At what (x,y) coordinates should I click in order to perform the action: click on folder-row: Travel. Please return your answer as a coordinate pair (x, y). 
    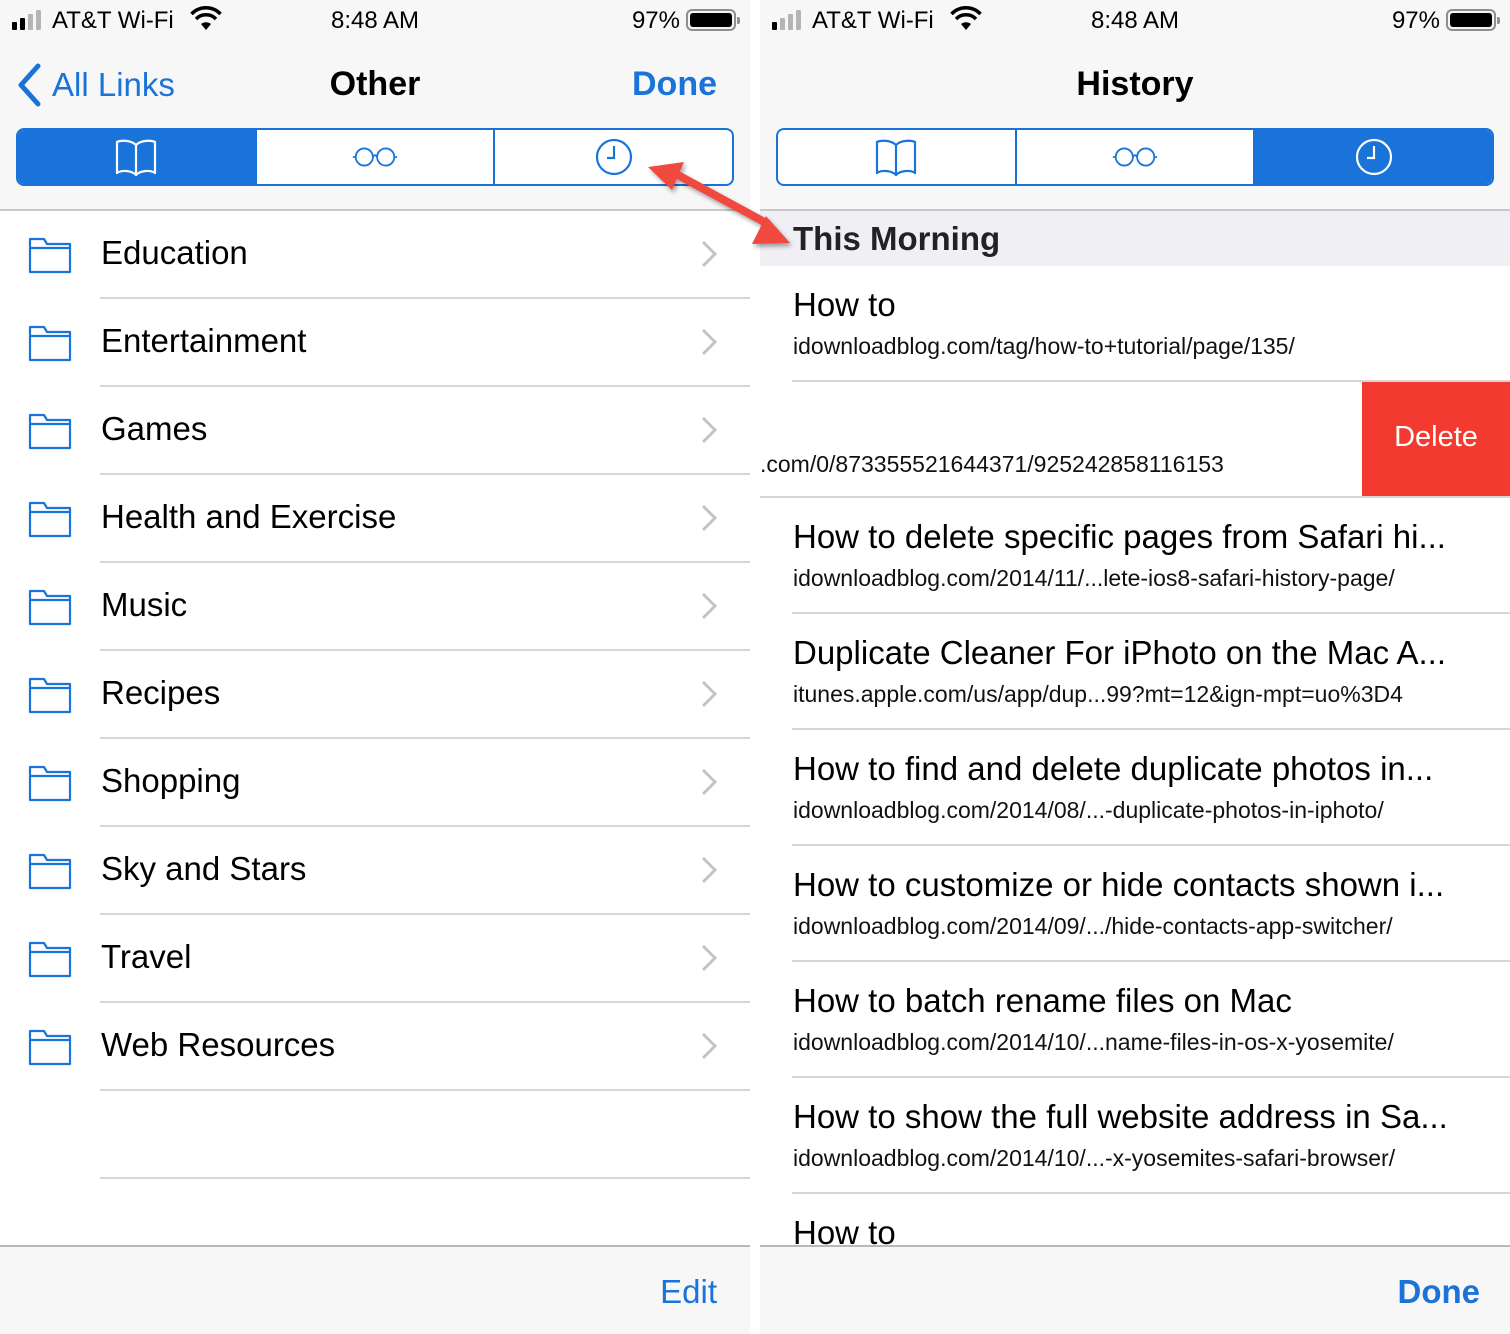
    Looking at the image, I should click on (375, 959).